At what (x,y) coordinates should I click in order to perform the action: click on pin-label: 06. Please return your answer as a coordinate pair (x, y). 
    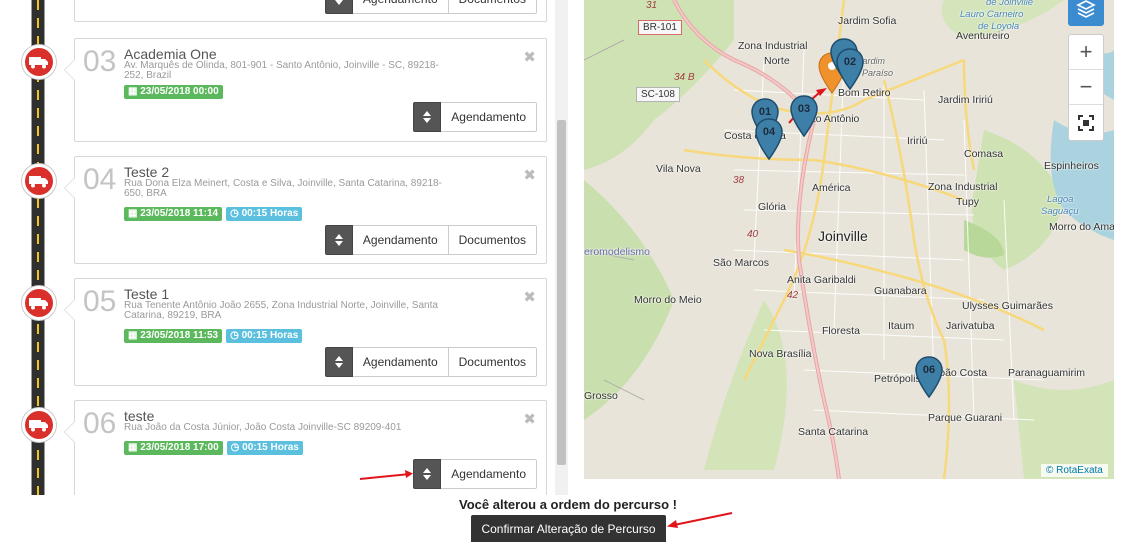
    Looking at the image, I should click on (929, 370).